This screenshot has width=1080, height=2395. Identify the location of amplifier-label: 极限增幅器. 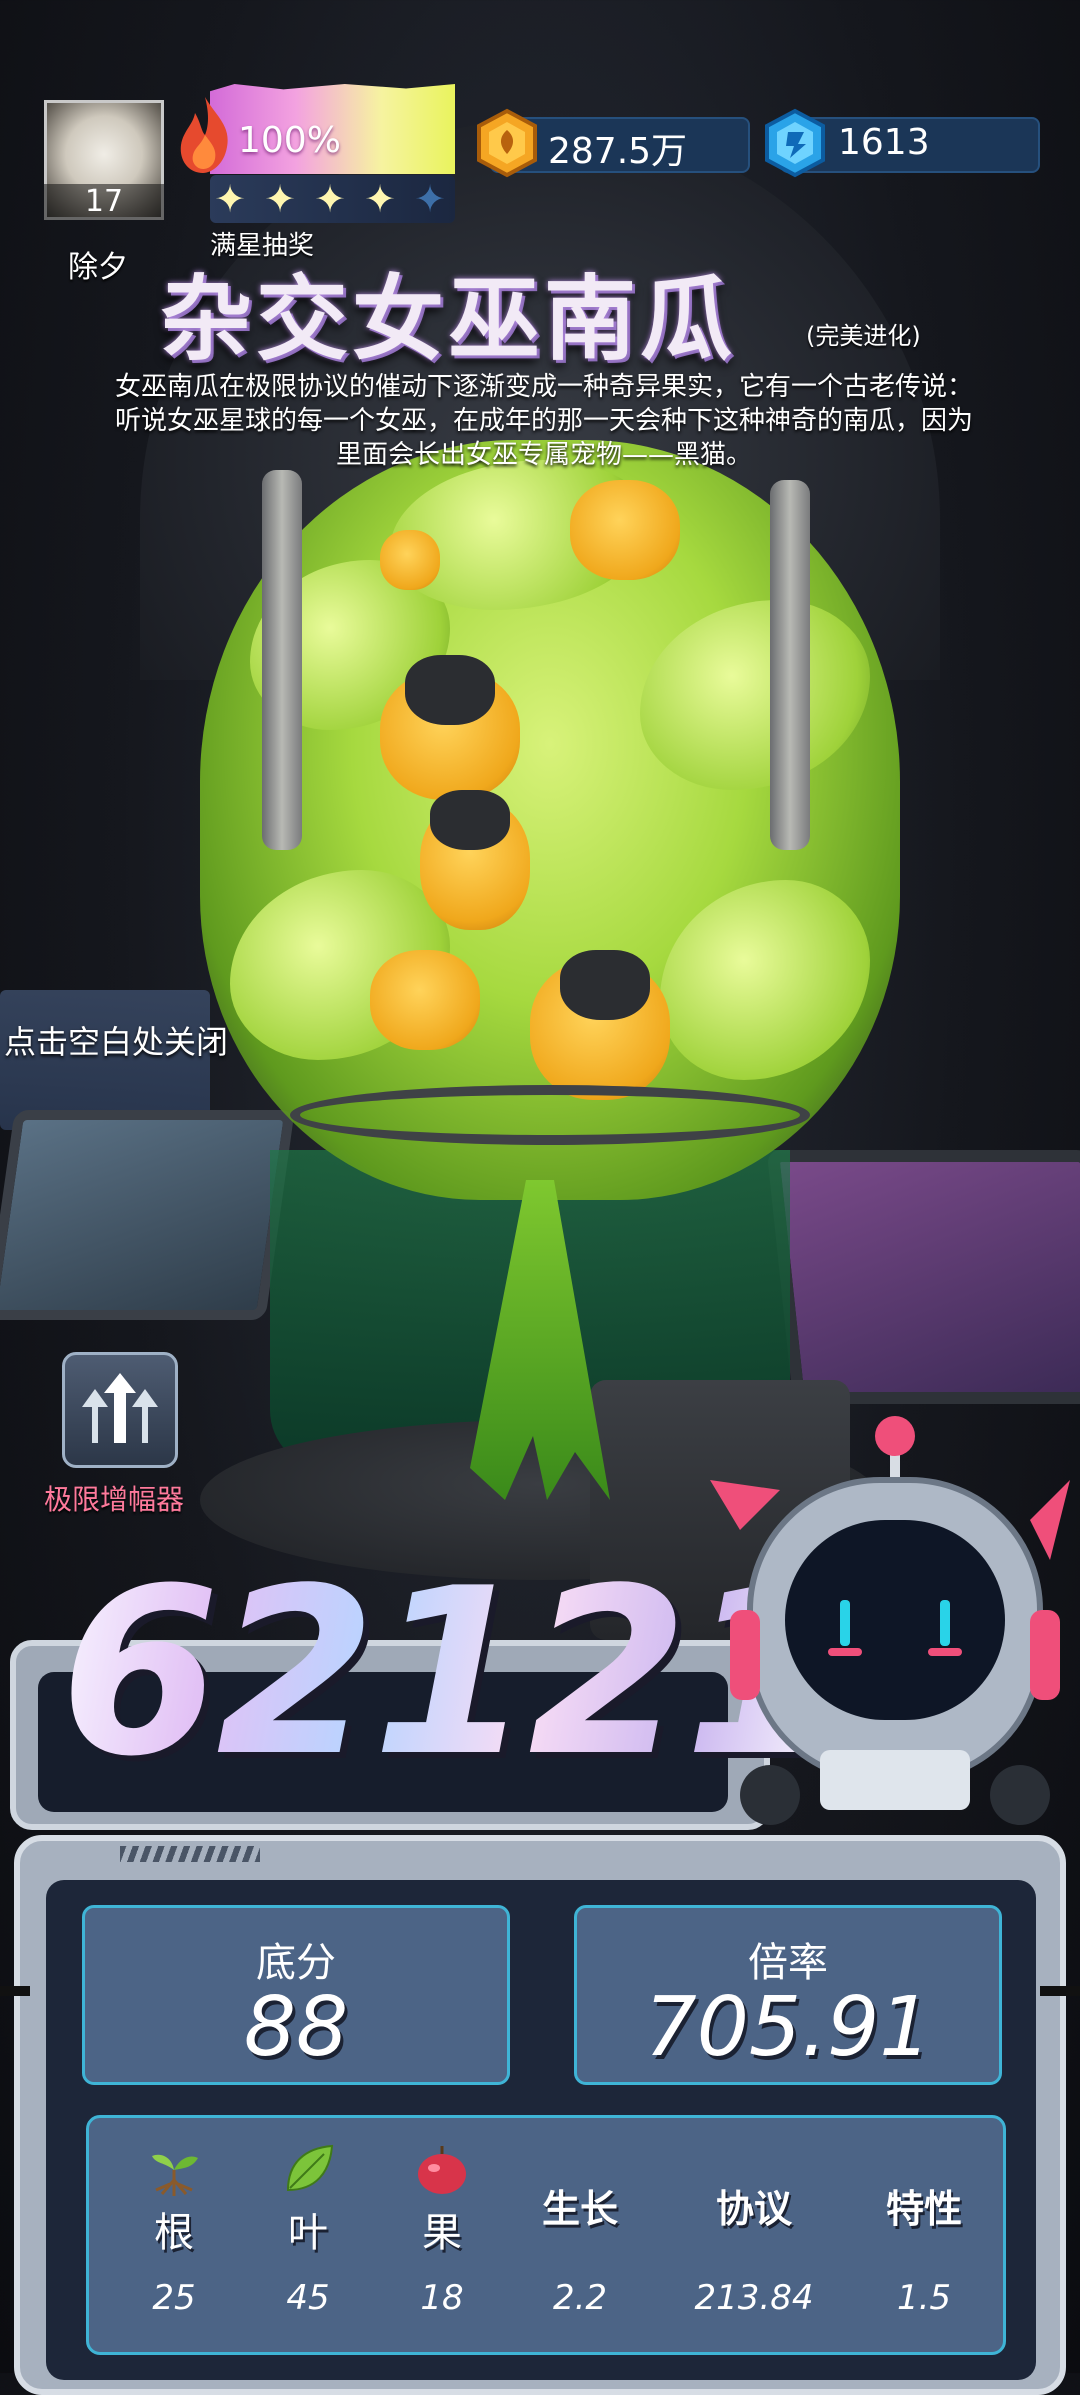
(114, 1499).